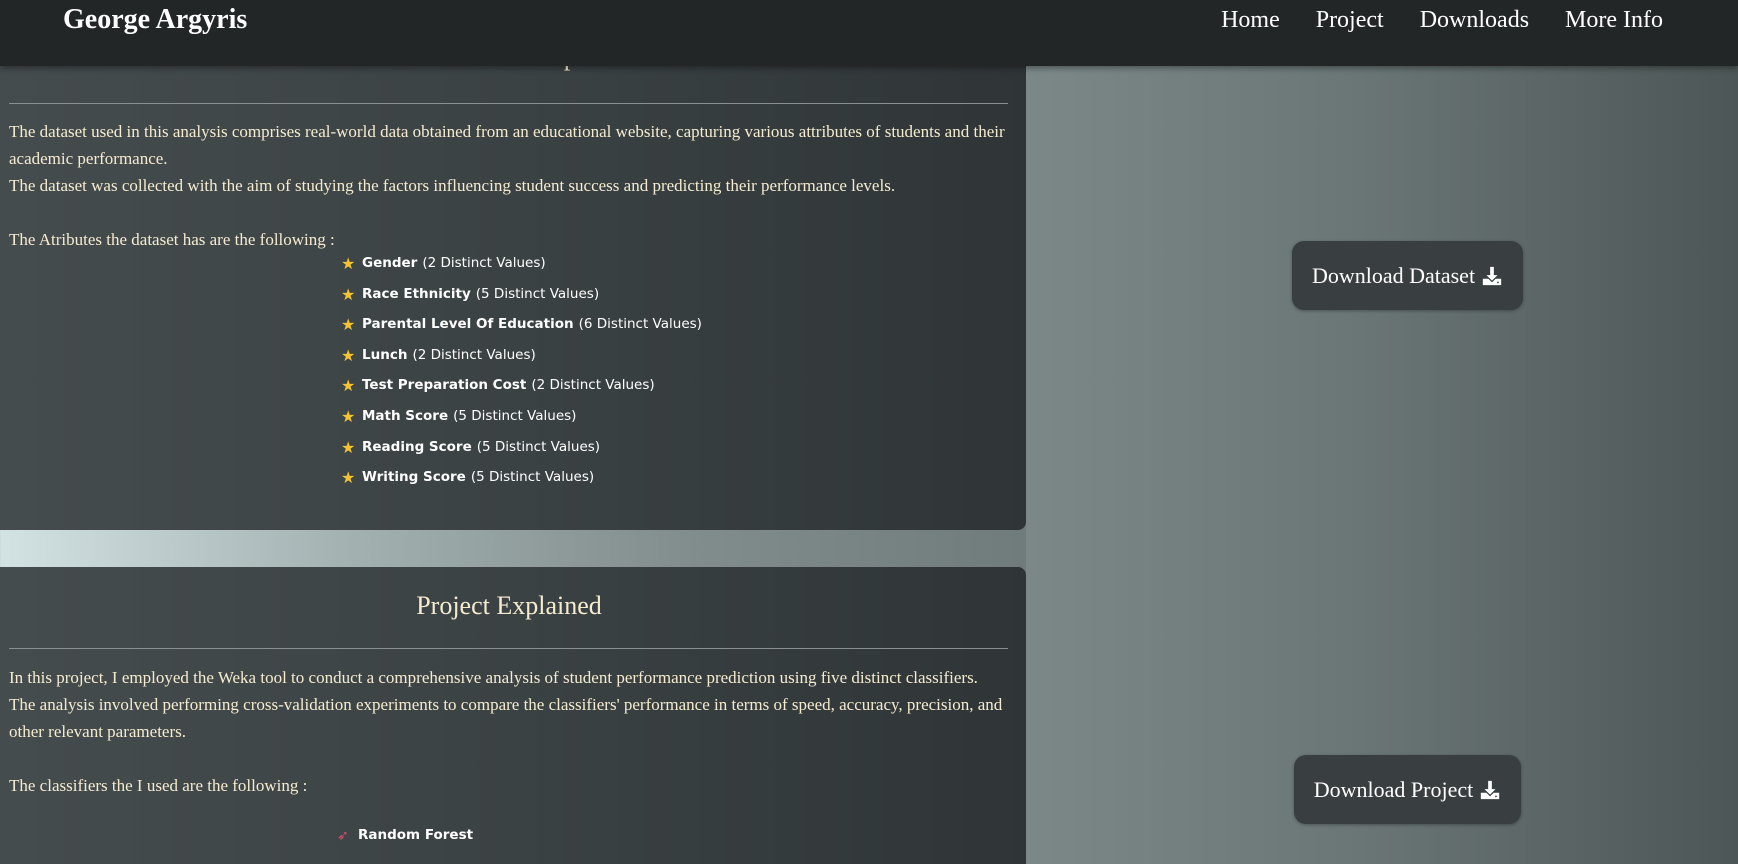  What do you see at coordinates (1350, 20) in the screenshot?
I see `nav-link-project: Project` at bounding box center [1350, 20].